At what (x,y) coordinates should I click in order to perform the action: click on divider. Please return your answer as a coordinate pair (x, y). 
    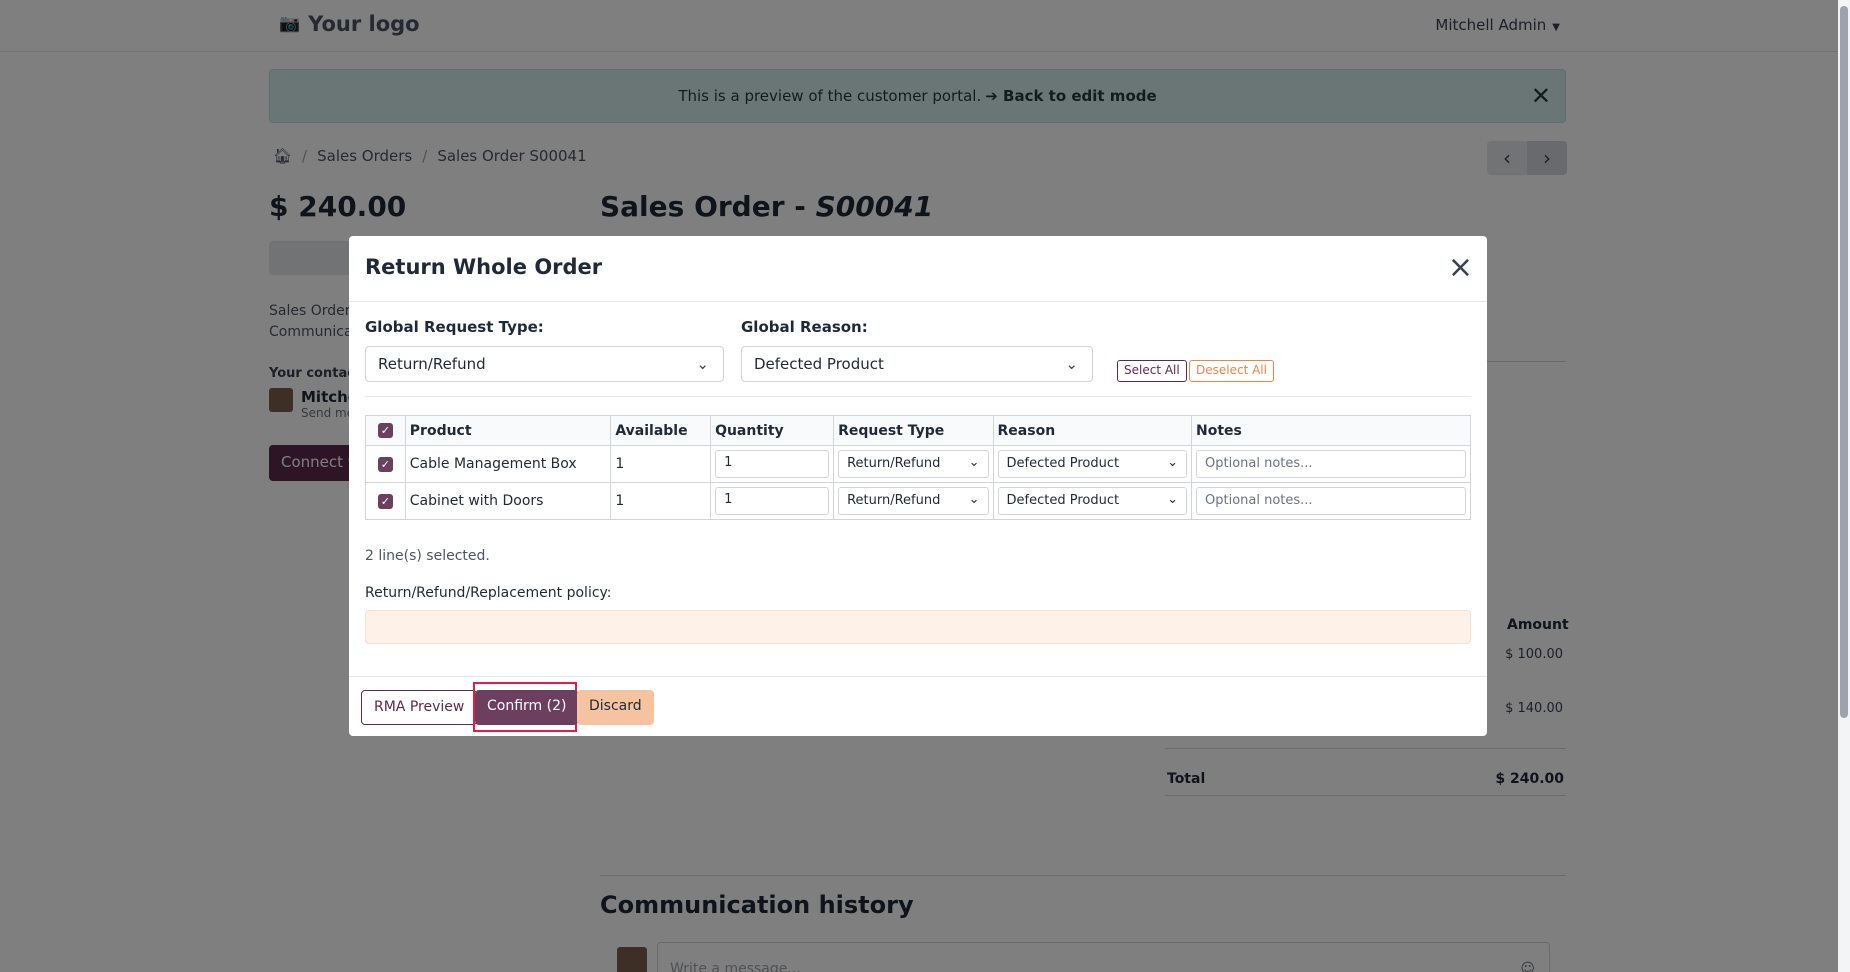
    Looking at the image, I should click on (918, 396).